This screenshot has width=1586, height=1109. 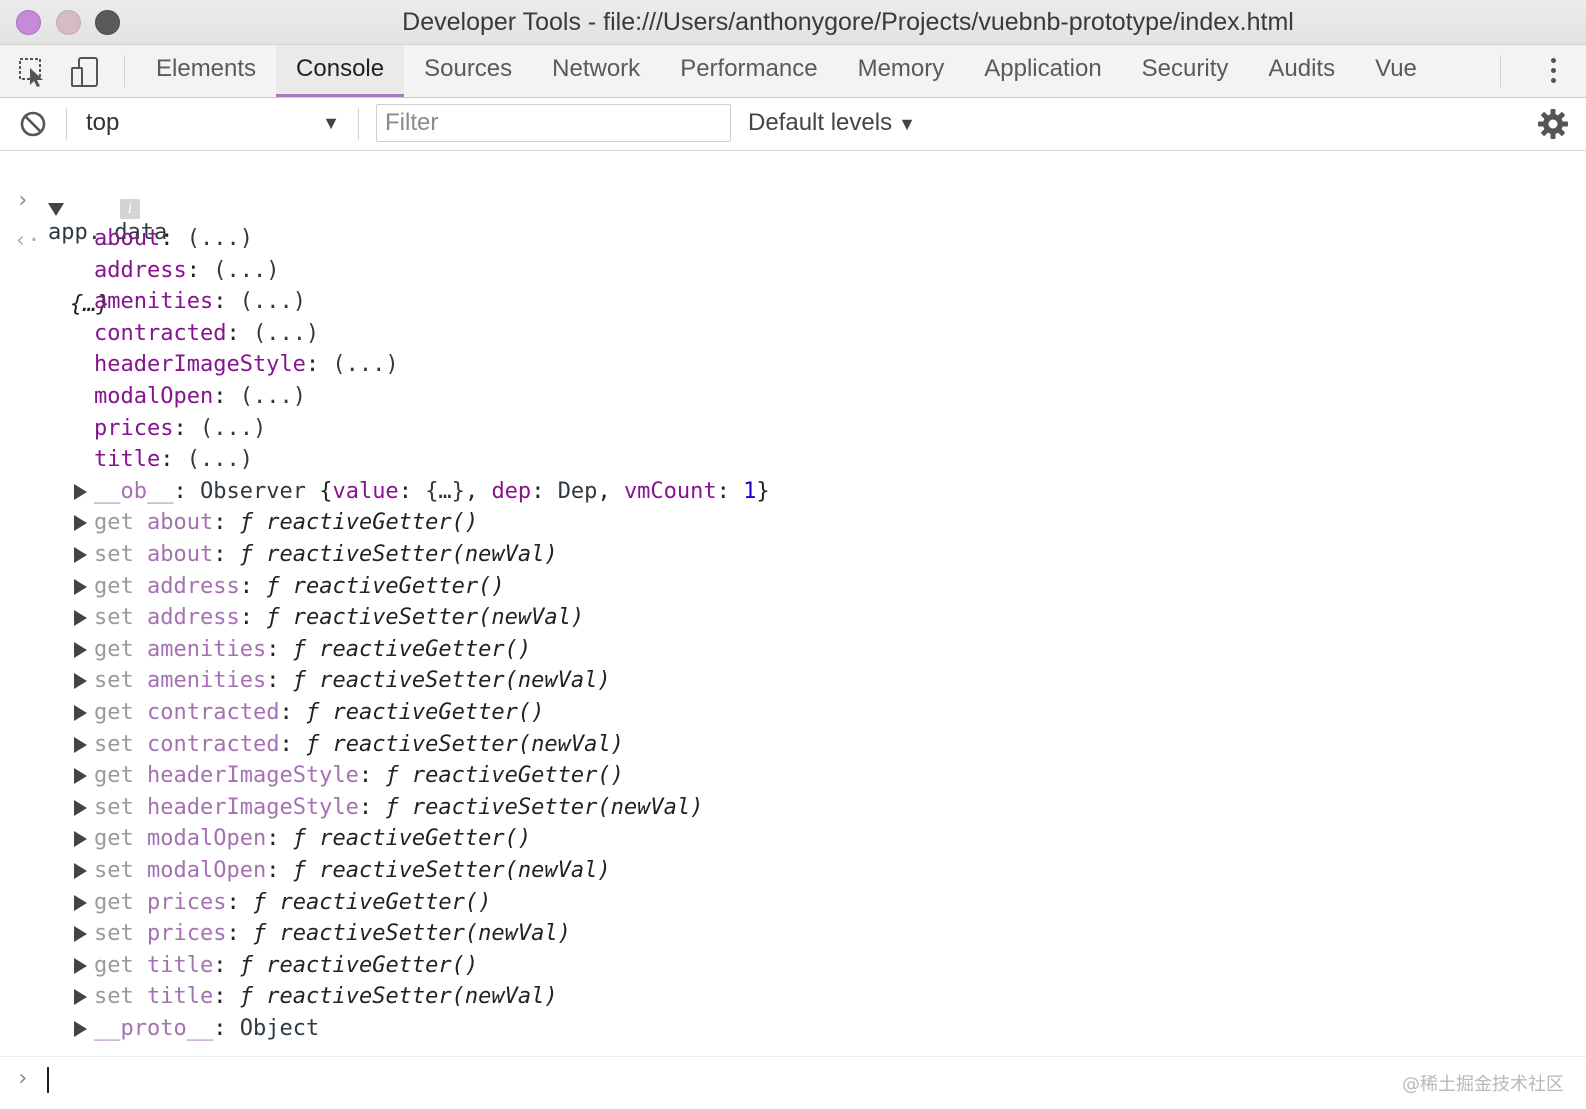 What do you see at coordinates (748, 71) in the screenshot?
I see `tab-performance: Performance` at bounding box center [748, 71].